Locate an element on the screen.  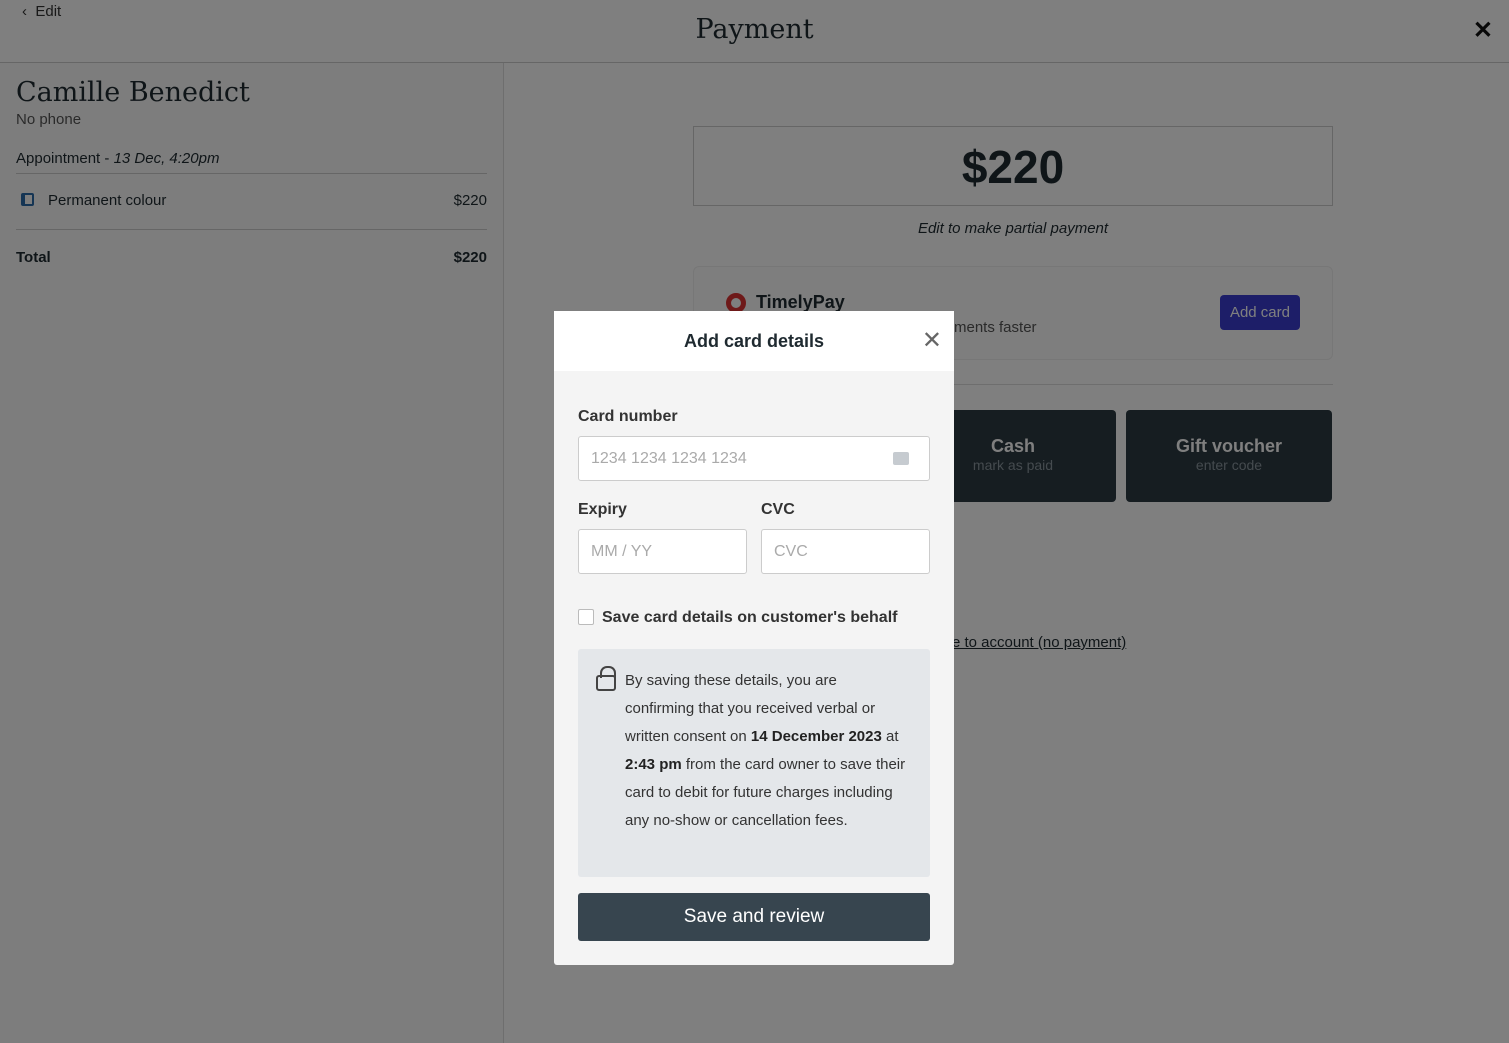
expiry-label: Expiry is located at coordinates (602, 509).